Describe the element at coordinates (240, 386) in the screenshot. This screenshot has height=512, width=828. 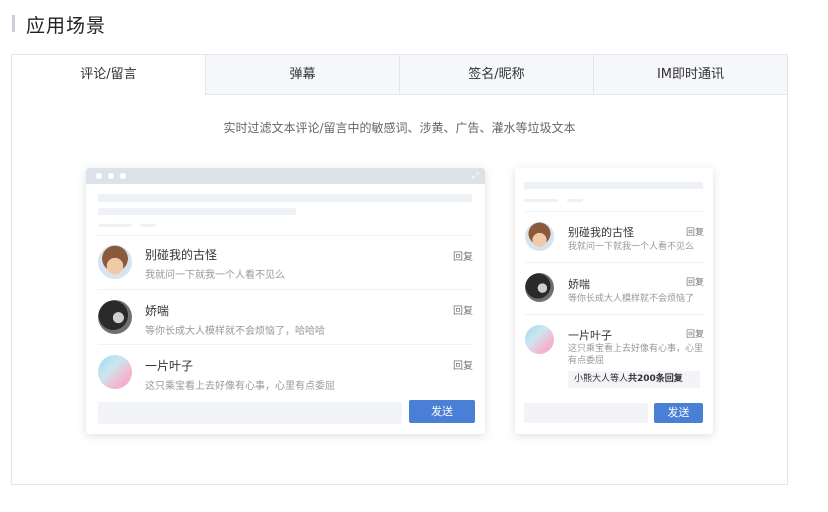
I see `comment-text: 这只乘宝看上去好像有心事，心里有点委屈` at that location.